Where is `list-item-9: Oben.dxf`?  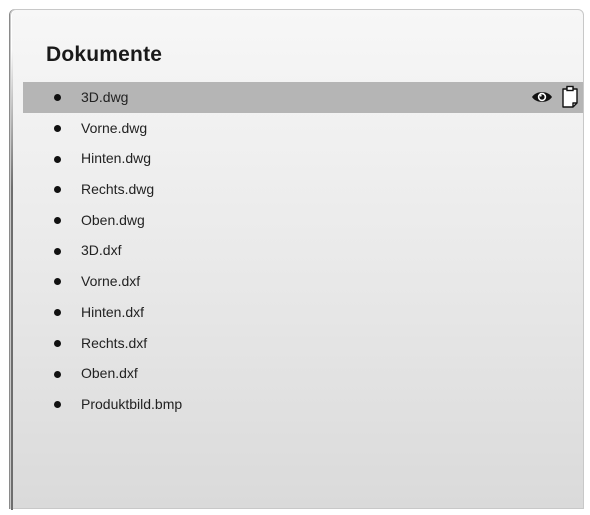 list-item-9: Oben.dxf is located at coordinates (303, 373).